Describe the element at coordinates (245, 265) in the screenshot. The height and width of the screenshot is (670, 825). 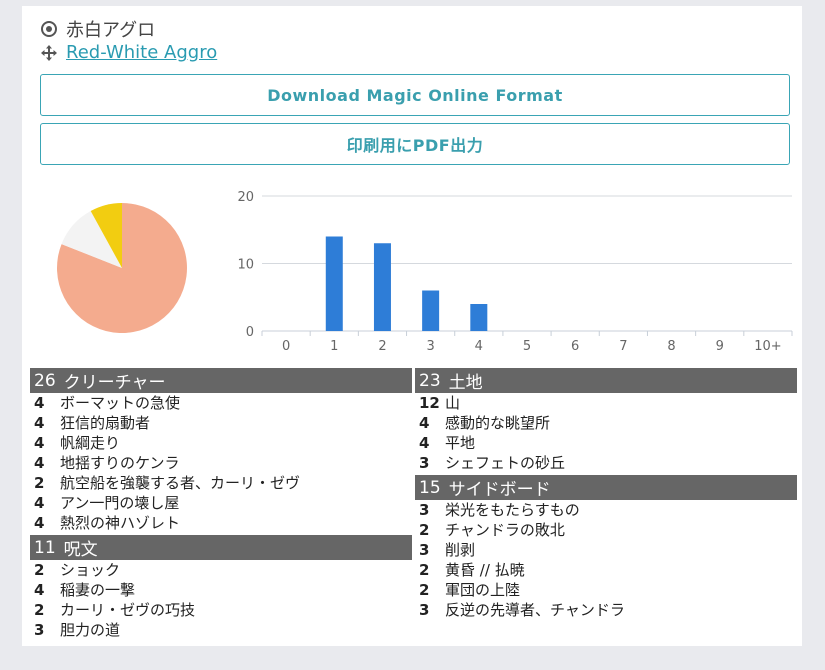
I see `y-tick-label: 10` at that location.